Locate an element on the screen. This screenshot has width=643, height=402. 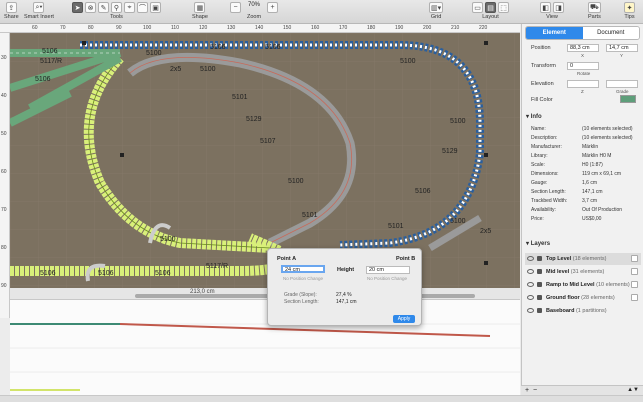
delete-tool-icon: ⊗ is located at coordinates (90, 7).